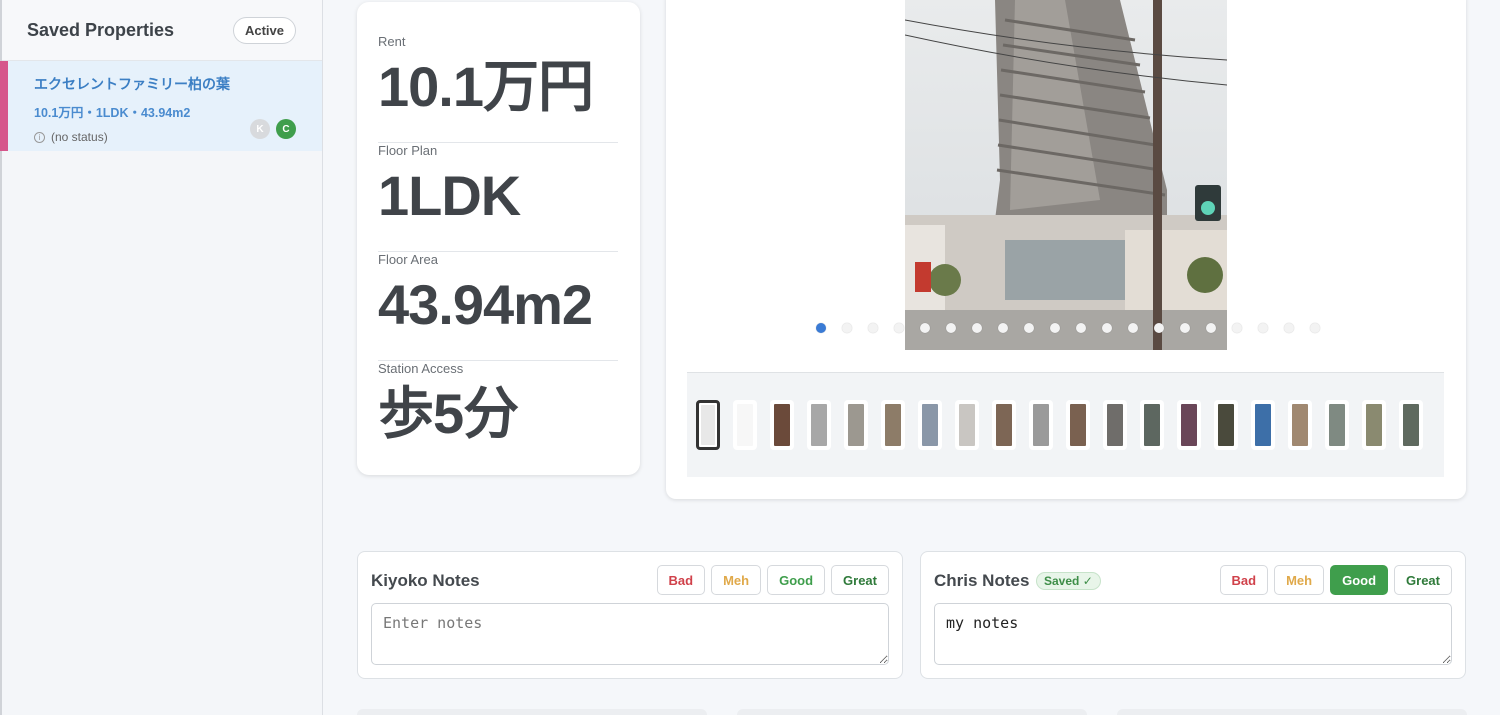 The image size is (1500, 715). I want to click on info-icon: i, so click(39, 137).